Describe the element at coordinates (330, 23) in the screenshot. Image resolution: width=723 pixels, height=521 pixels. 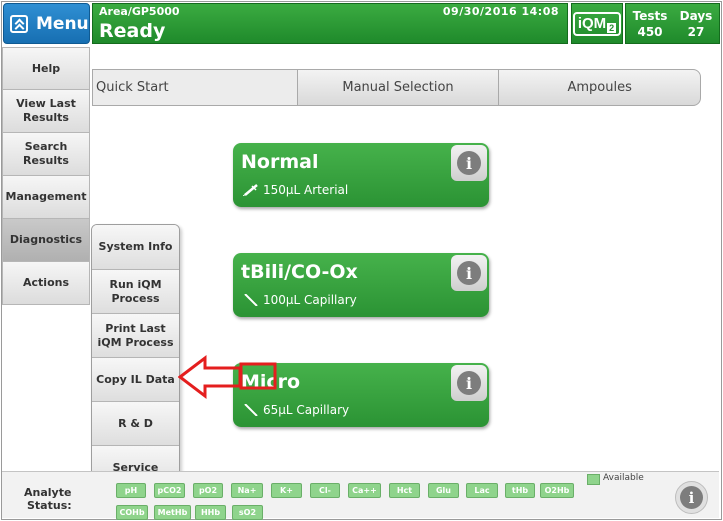
I see `status-bar: Area/GP5000 Ready 09/30/2016 14:08` at that location.